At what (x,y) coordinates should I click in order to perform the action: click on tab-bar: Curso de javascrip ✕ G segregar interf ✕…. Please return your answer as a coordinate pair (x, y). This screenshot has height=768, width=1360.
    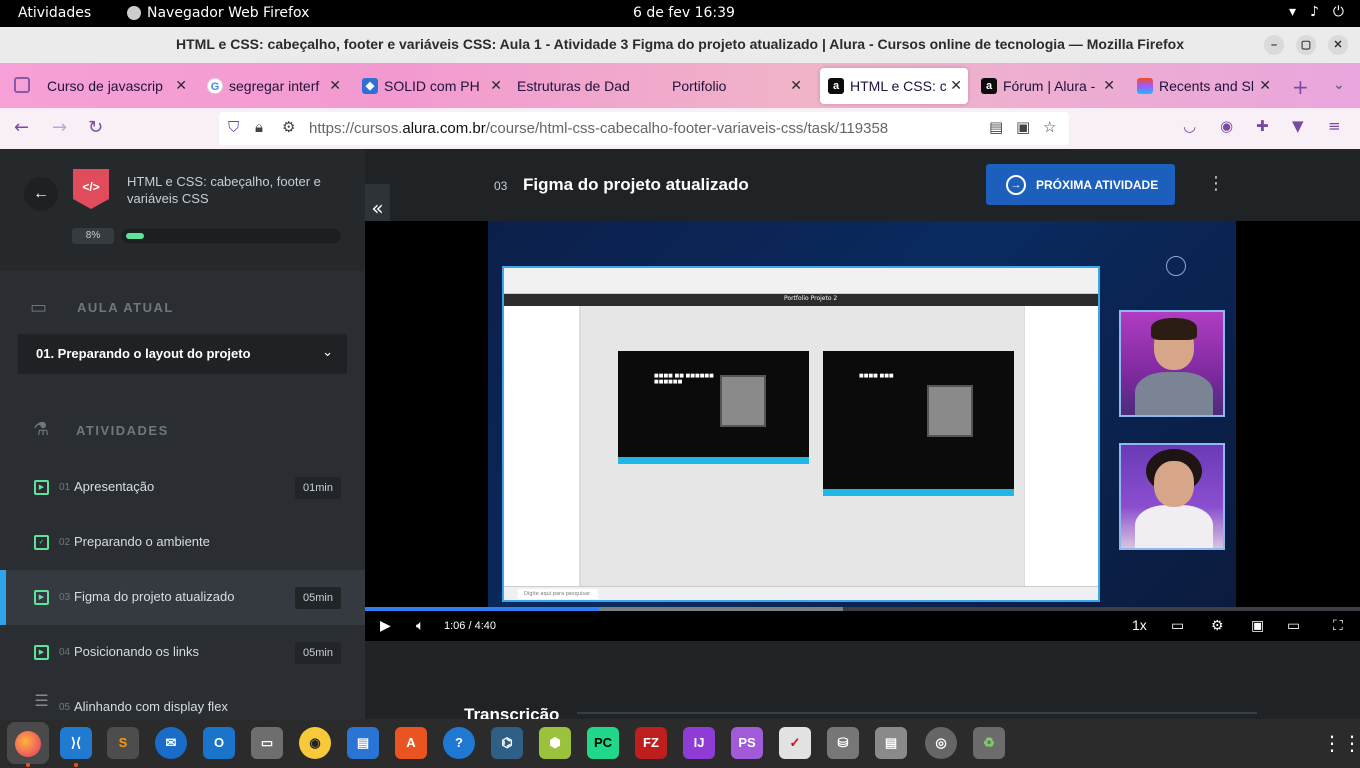
    Looking at the image, I should click on (680, 85).